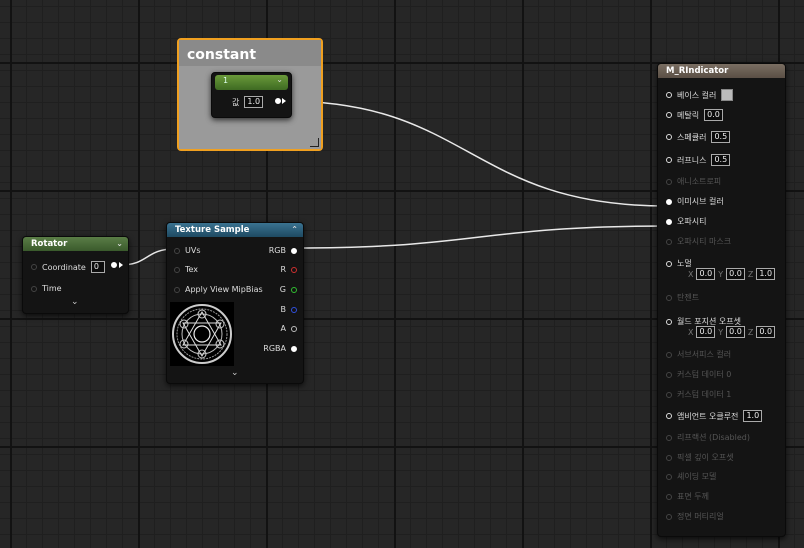  I want to click on material-pin-row: 이미시브 컬러, so click(695, 201).